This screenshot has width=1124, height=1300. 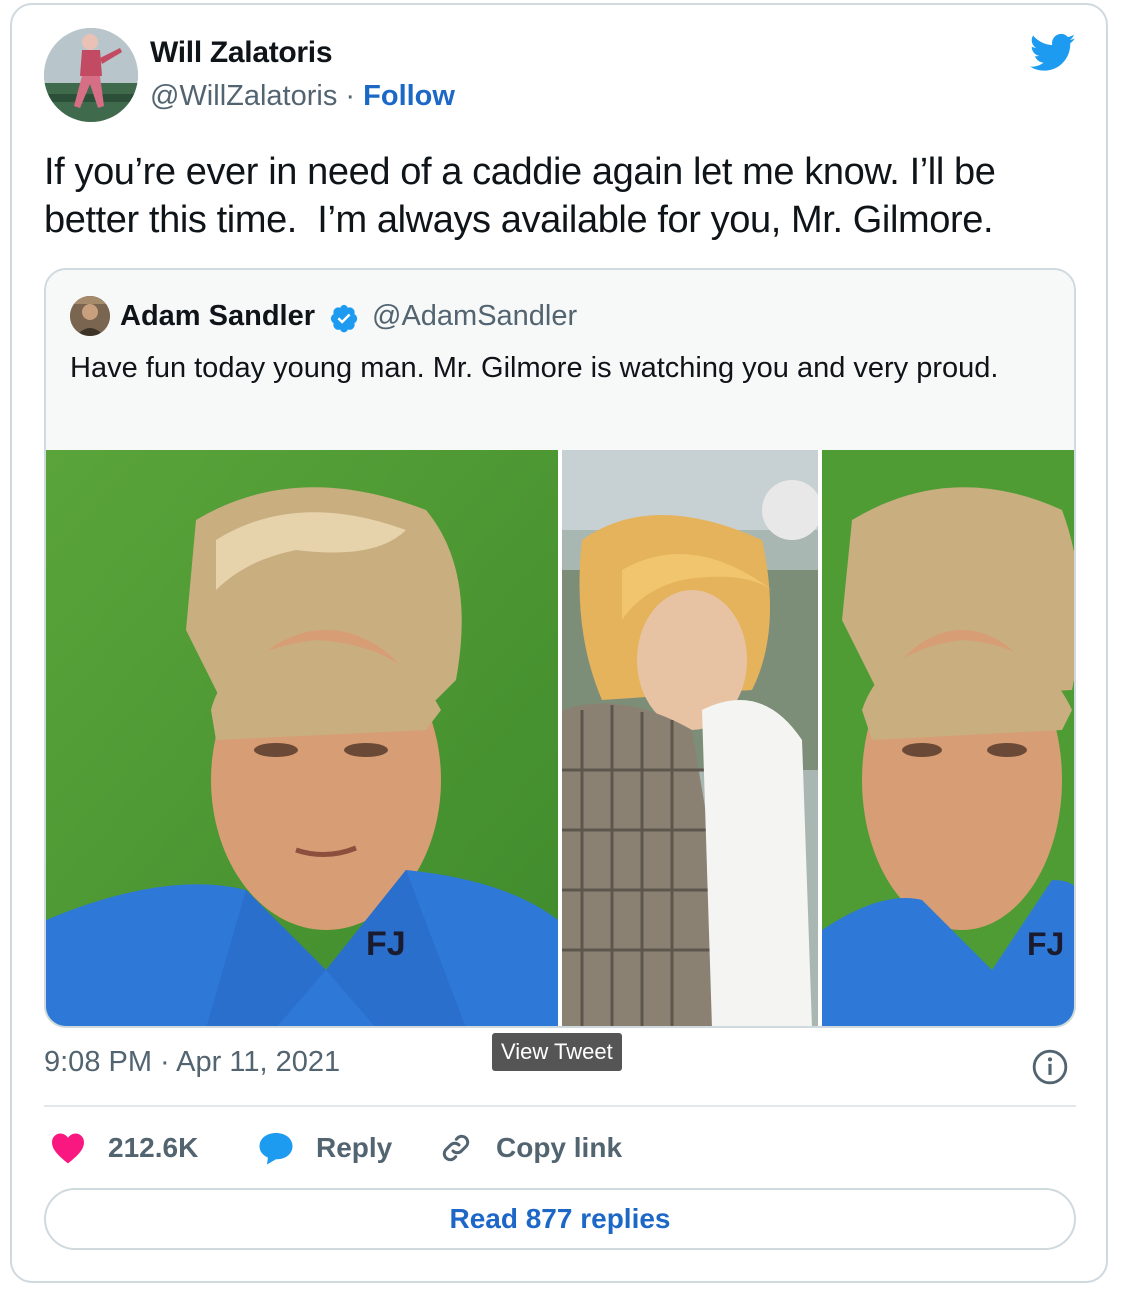 I want to click on author-handle: @WillZalatoris, so click(x=243, y=96).